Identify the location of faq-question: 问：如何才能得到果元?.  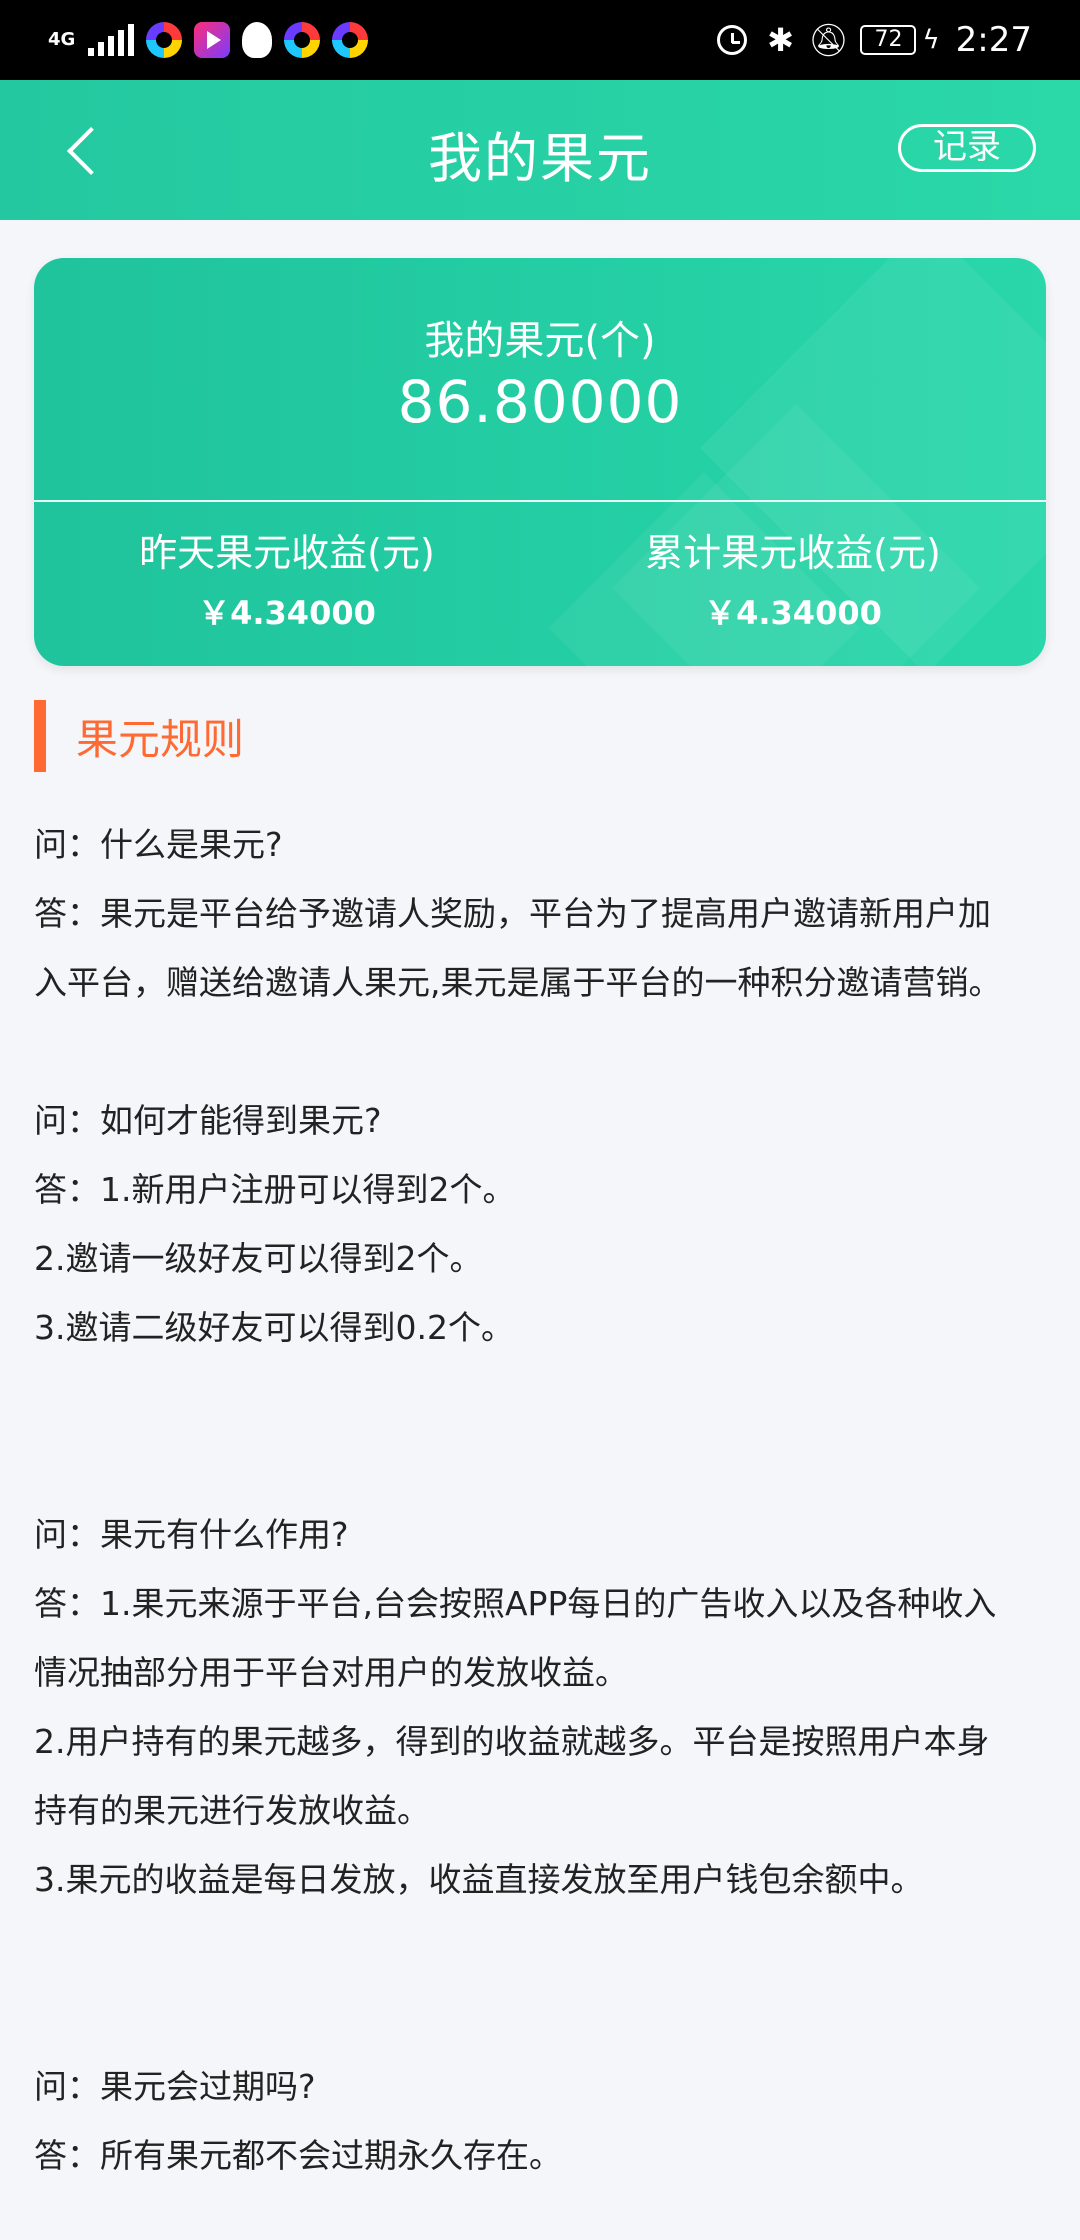
(208, 1120).